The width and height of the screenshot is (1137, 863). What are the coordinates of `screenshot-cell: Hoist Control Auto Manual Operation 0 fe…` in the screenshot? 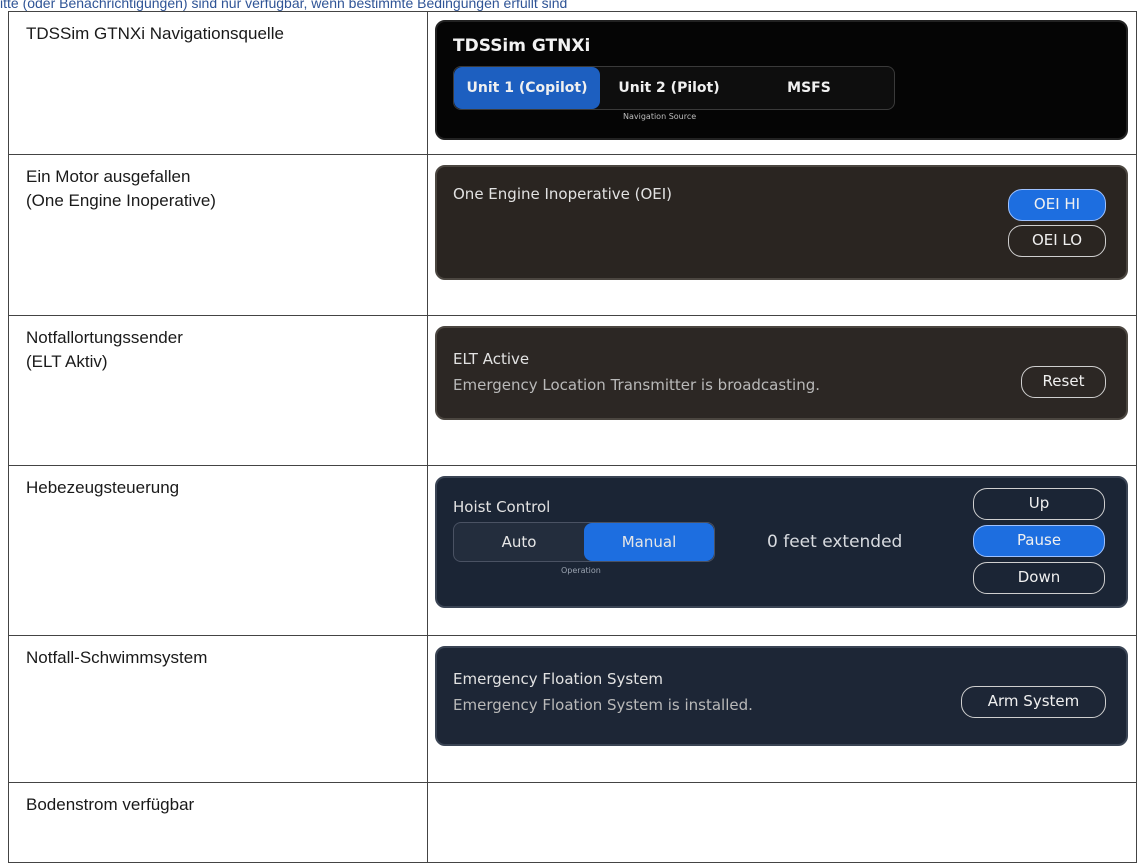 It's located at (782, 550).